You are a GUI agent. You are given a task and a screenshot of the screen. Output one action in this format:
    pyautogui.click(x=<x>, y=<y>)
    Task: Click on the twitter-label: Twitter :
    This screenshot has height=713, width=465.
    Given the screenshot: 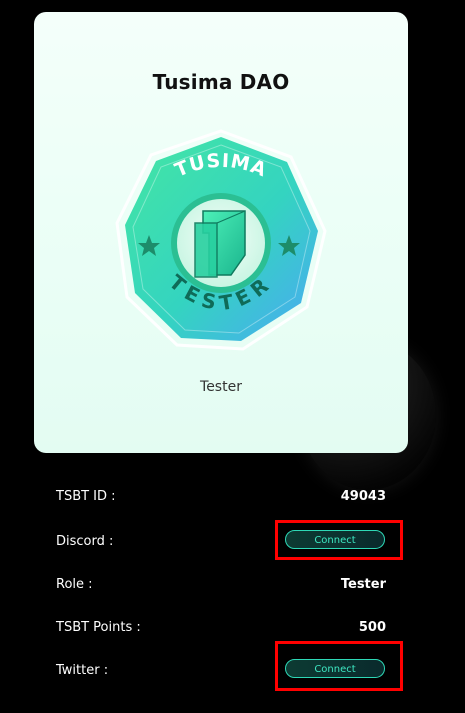 What is the action you would take?
    pyautogui.click(x=82, y=670)
    